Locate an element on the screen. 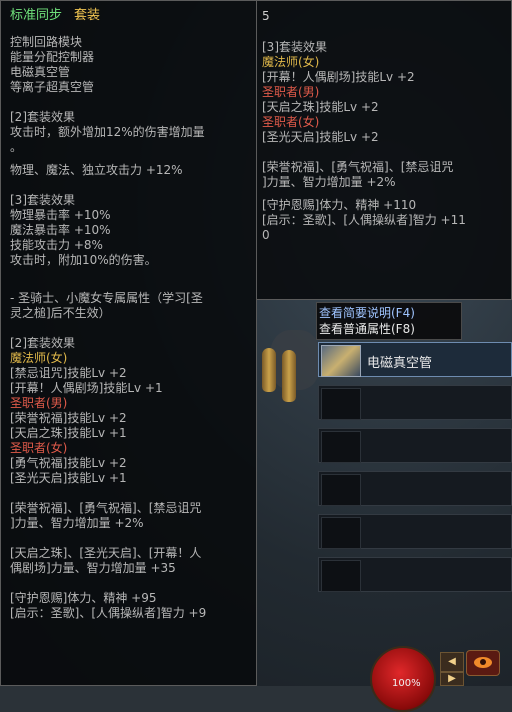  set3-line: 魔法暴击率 +10% is located at coordinates (60, 230).